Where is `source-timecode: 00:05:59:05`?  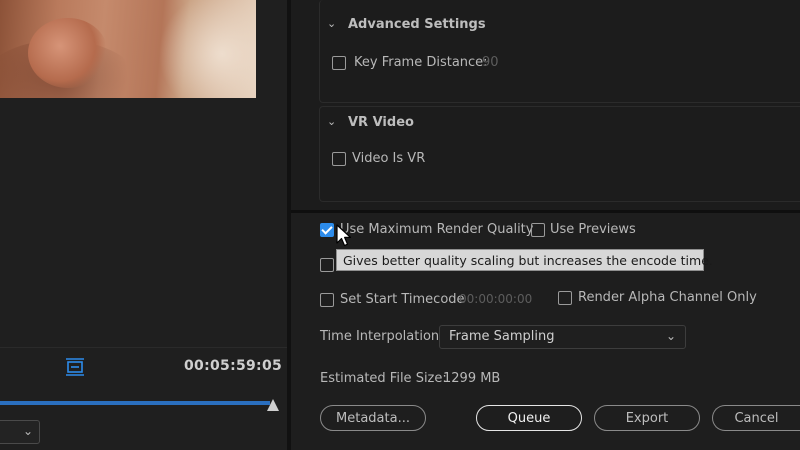
source-timecode: 00:05:59:05 is located at coordinates (233, 366).